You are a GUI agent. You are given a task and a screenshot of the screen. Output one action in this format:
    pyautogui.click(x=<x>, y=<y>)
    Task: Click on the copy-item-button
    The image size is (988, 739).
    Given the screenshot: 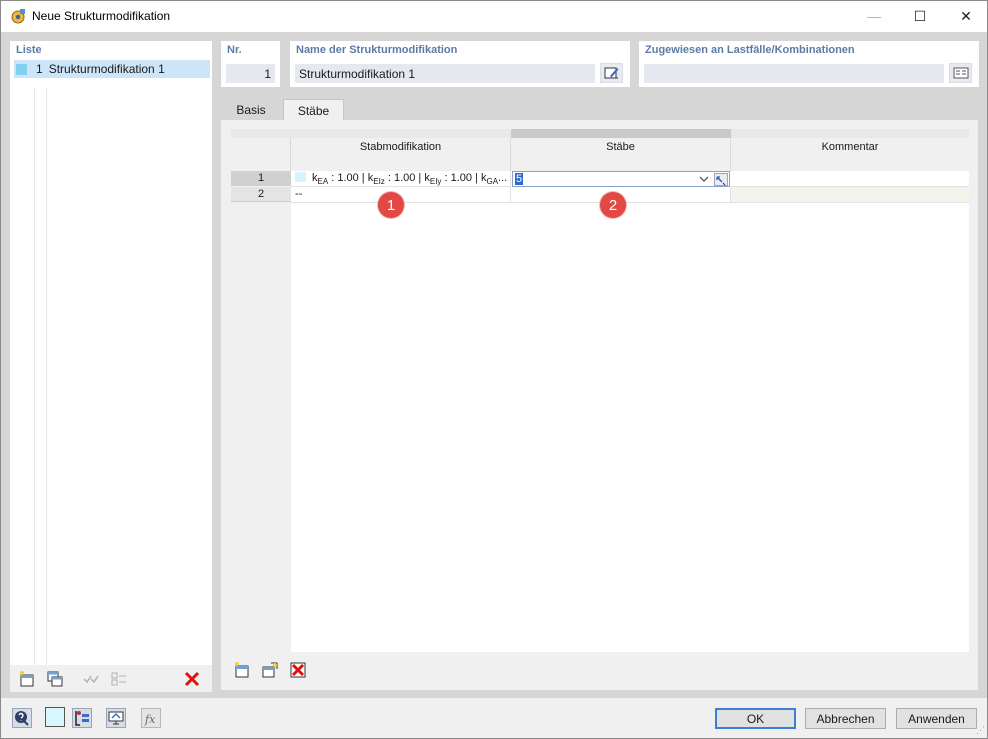 What is the action you would take?
    pyautogui.click(x=55, y=679)
    